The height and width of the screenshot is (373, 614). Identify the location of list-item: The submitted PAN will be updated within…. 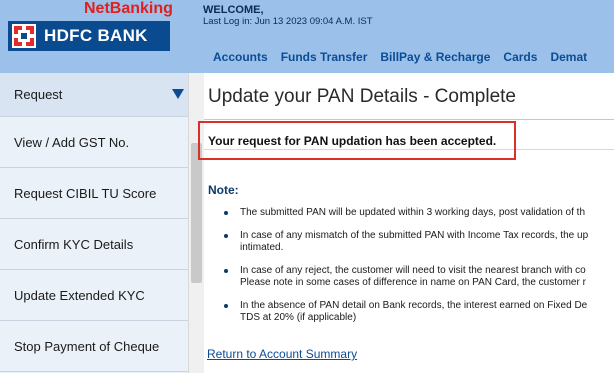
(419, 213).